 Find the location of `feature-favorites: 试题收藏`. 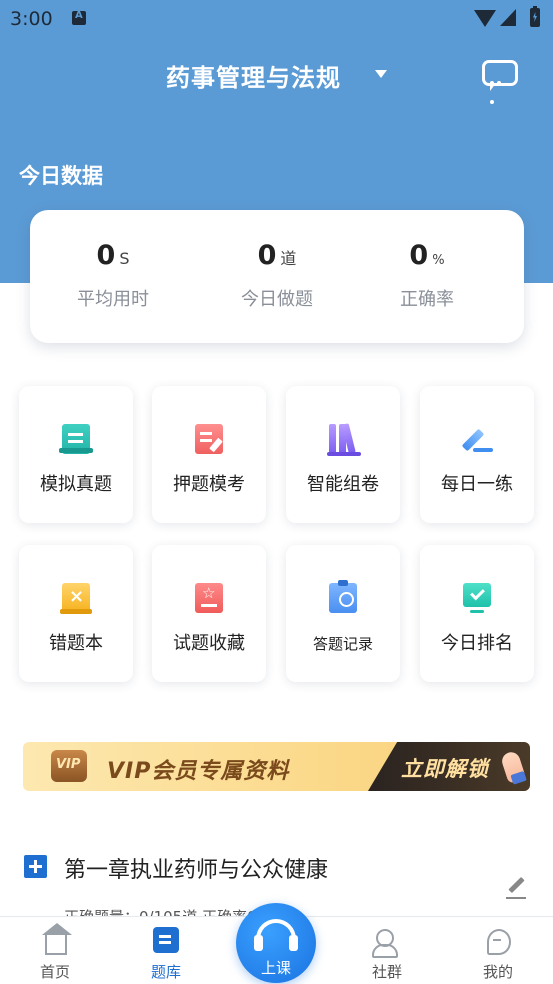

feature-favorites: 试题收藏 is located at coordinates (209, 613).